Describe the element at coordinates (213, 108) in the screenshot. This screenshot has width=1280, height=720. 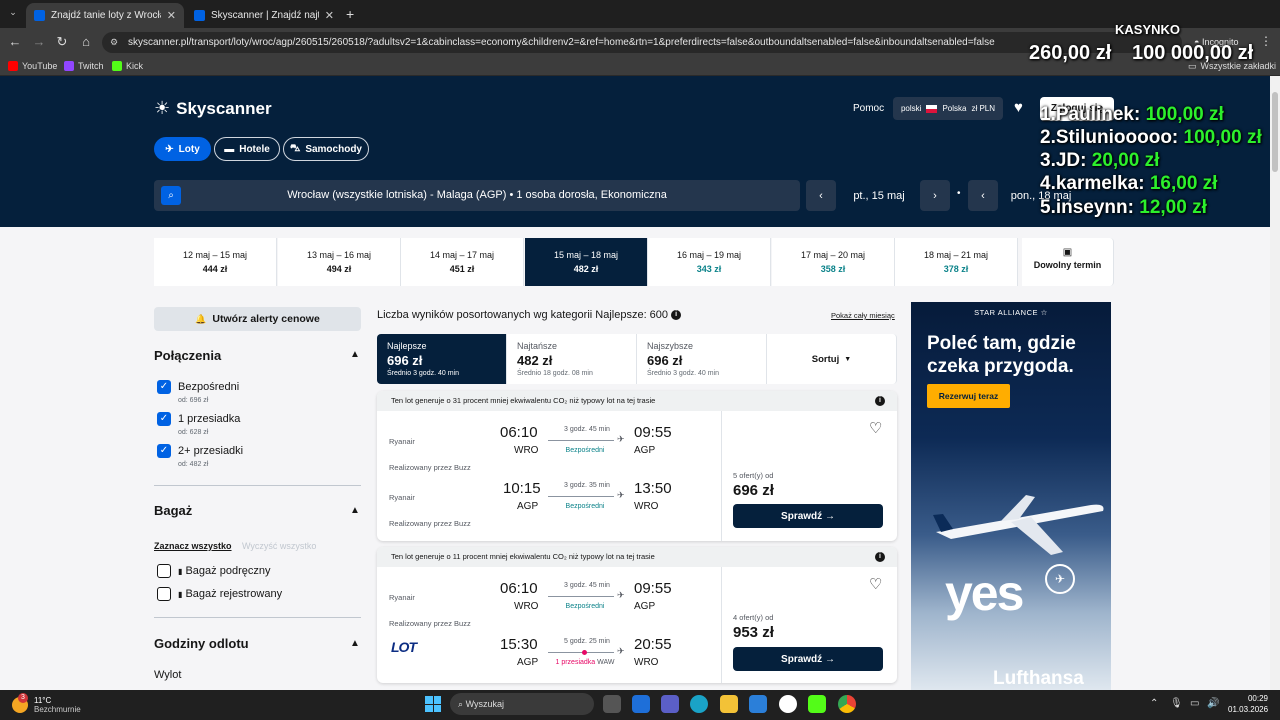
I see `skyscanner-logo: ☀ Skyscanner` at that location.